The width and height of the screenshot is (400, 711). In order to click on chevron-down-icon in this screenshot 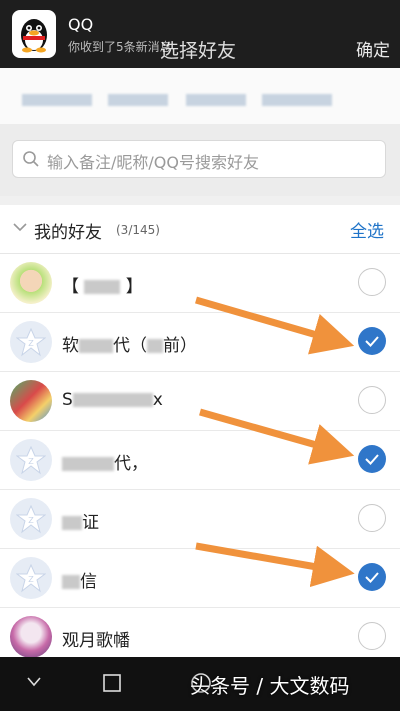, I will do `click(20, 227)`.